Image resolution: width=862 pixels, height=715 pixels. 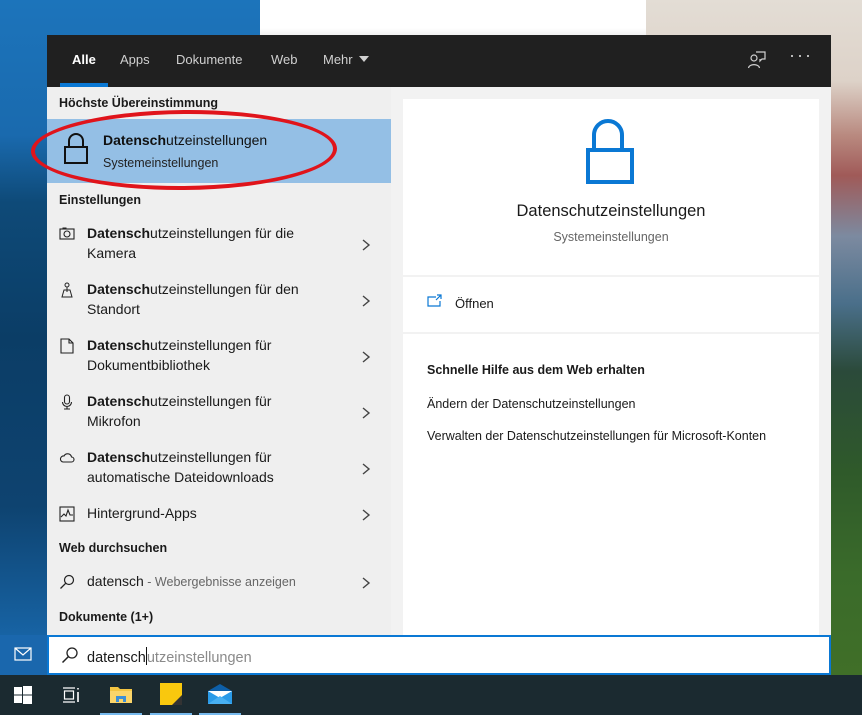 I want to click on chevron-down-icon, so click(x=363, y=59).